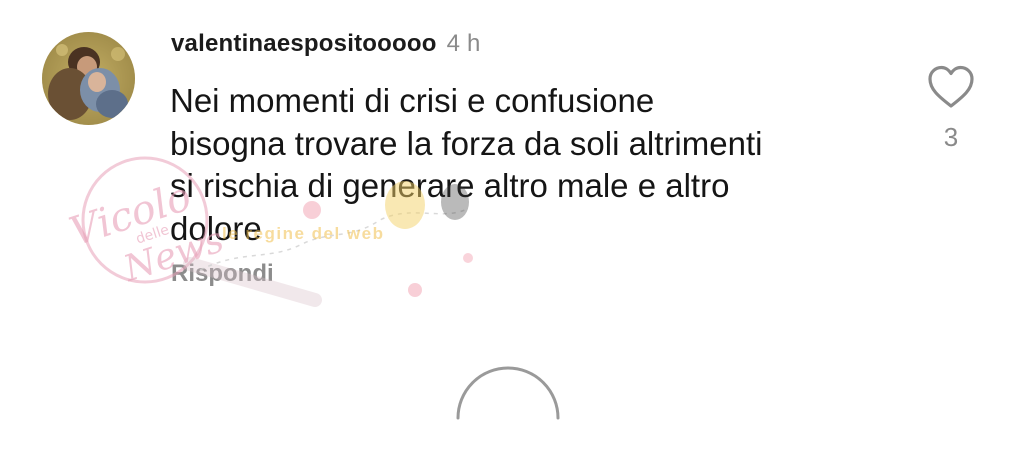  I want to click on like-button, so click(951, 87).